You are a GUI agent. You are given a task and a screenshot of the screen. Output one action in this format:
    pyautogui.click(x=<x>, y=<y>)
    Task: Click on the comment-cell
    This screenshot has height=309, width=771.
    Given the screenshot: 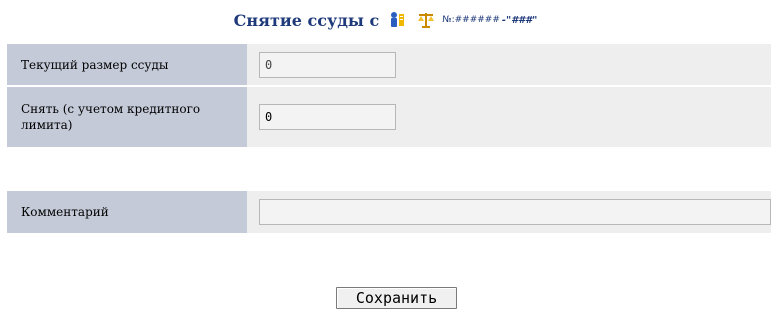 What is the action you would take?
    pyautogui.click(x=509, y=212)
    